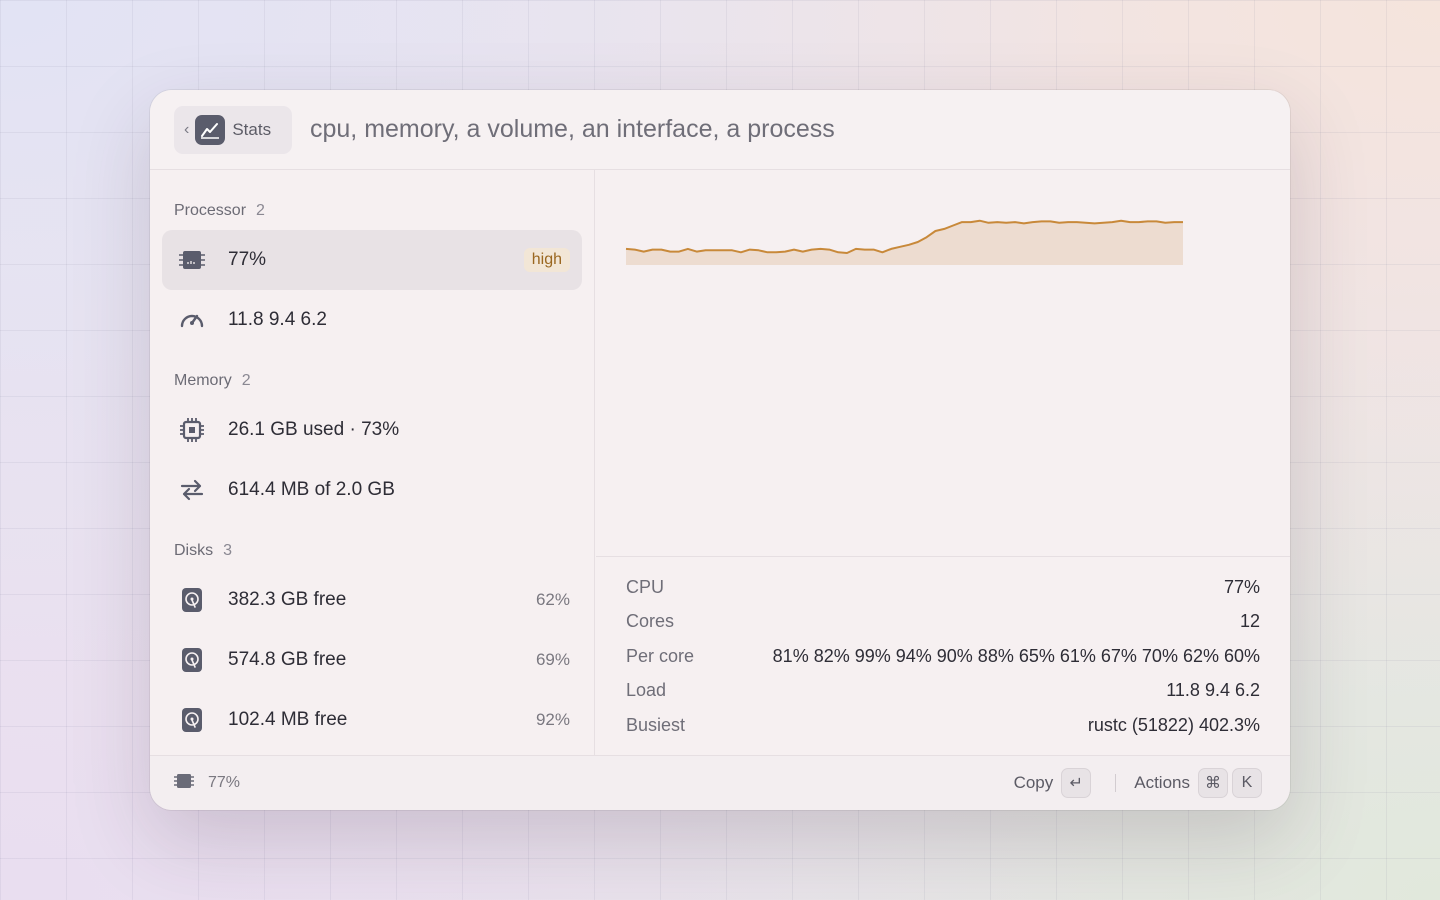 This screenshot has width=1440, height=900. Describe the element at coordinates (943, 587) in the screenshot. I see `metadata-row: CPU 77%` at that location.